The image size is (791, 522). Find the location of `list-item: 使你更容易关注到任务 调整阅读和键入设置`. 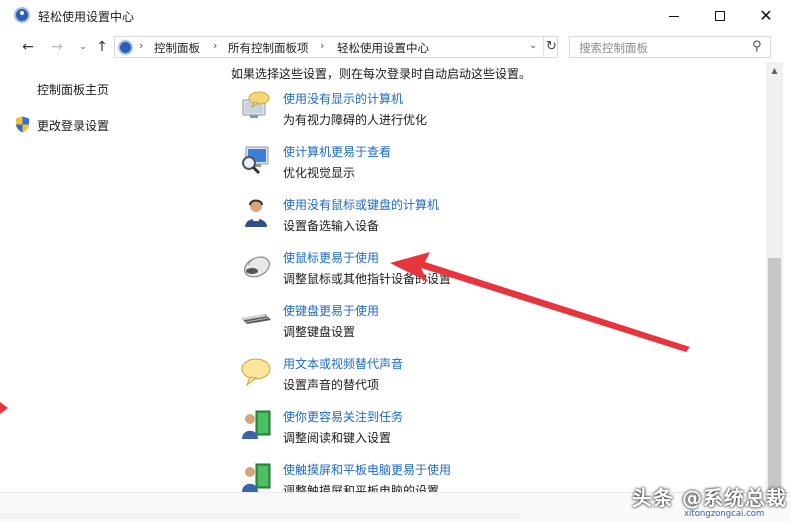

list-item: 使你更容易关注到任务 调整阅读和键入设置 is located at coordinates (490, 430).